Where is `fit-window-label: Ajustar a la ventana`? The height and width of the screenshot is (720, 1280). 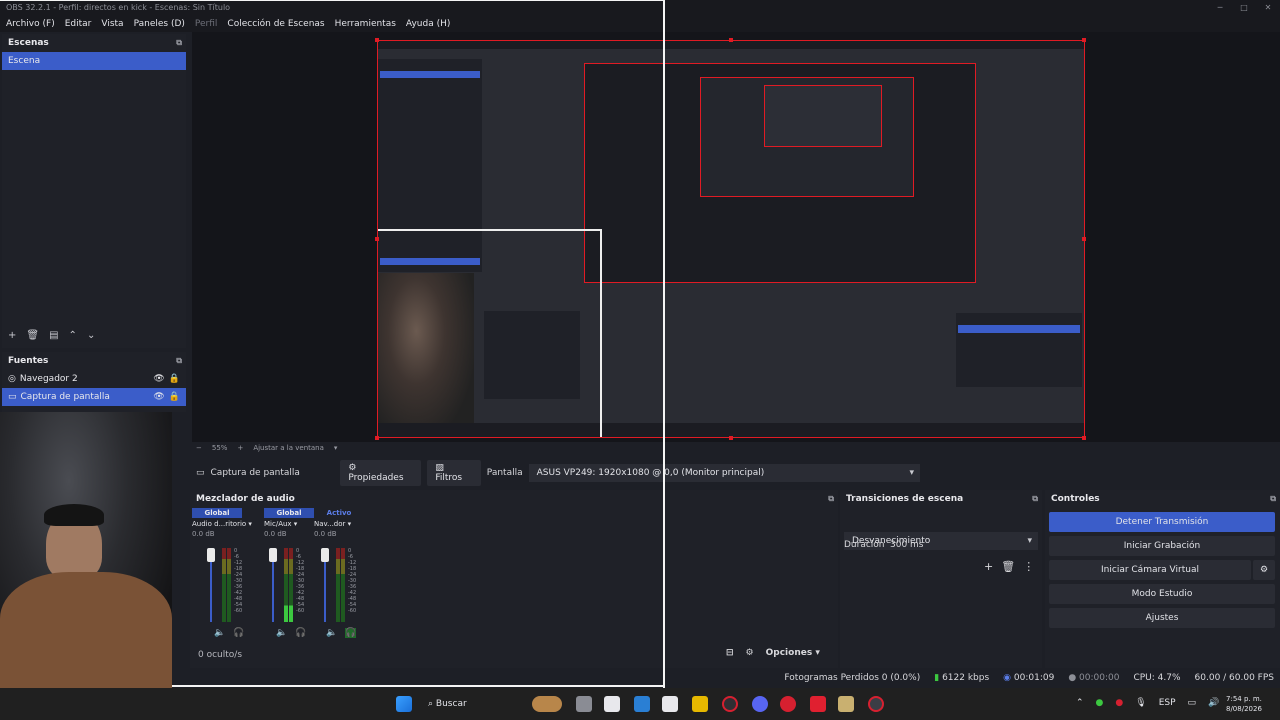
fit-window-label: Ajustar a la ventana is located at coordinates (288, 450).